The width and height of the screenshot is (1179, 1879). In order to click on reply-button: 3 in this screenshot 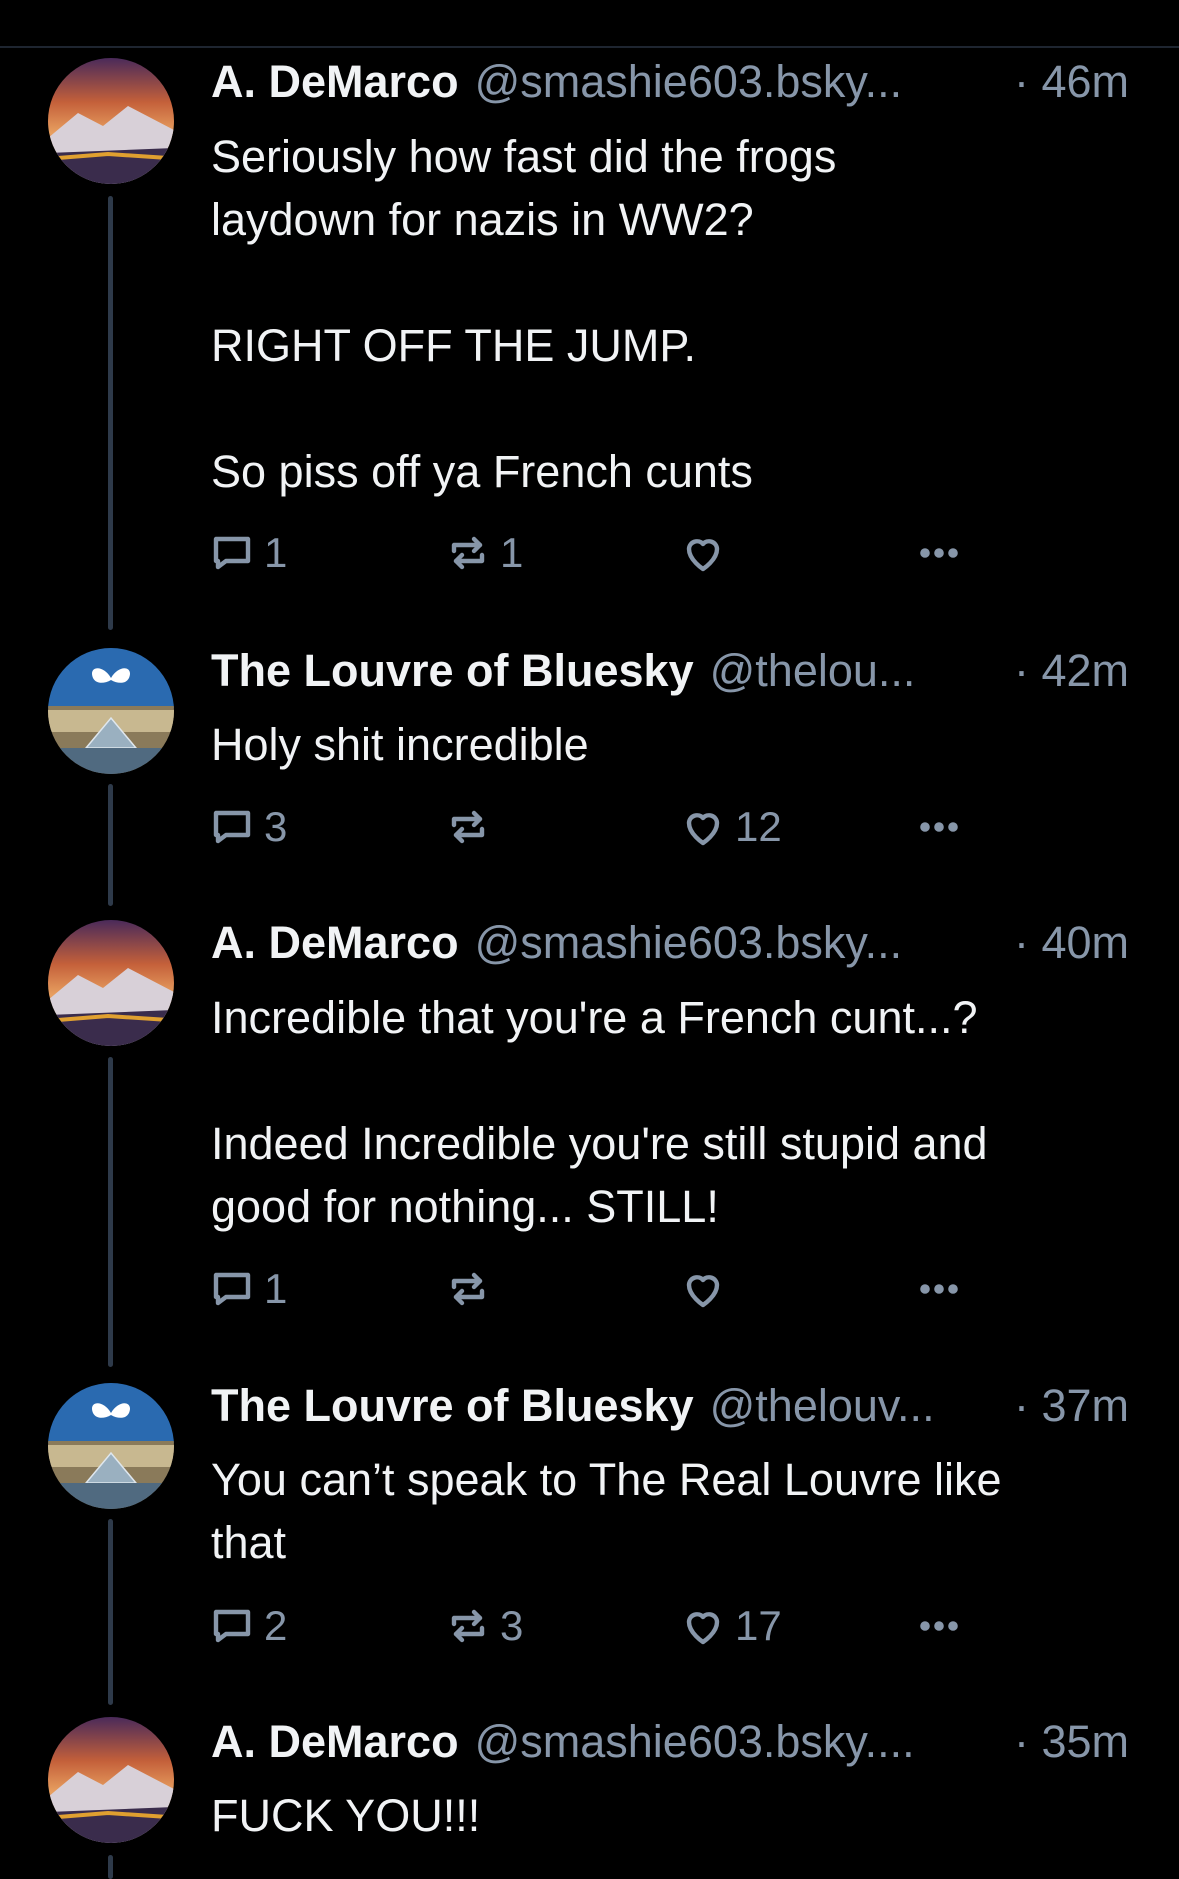, I will do `click(247, 827)`.